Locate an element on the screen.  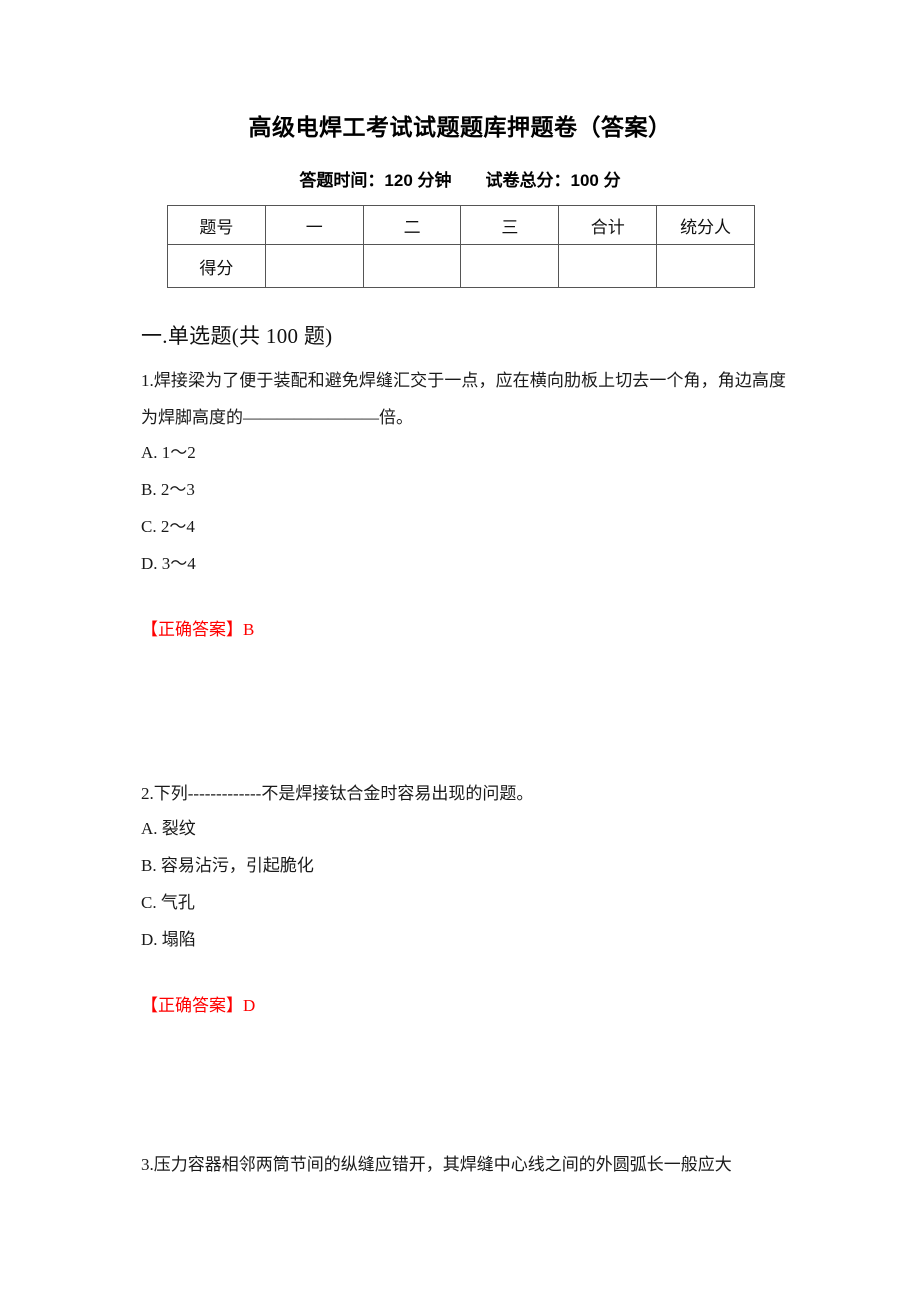
question-2-stem-block: 2.下列-------------不是焊接钛合金时容易出现的问题。 is located at coordinates (463, 793).